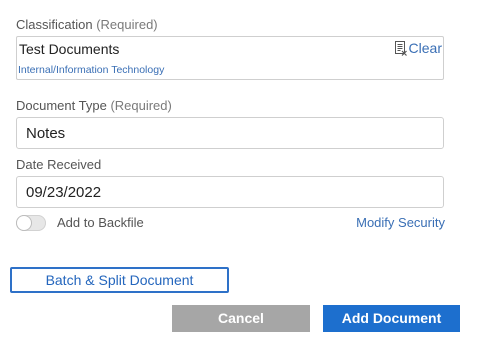 Image resolution: width=480 pixels, height=353 pixels. I want to click on document-type-field: Notes, so click(230, 133).